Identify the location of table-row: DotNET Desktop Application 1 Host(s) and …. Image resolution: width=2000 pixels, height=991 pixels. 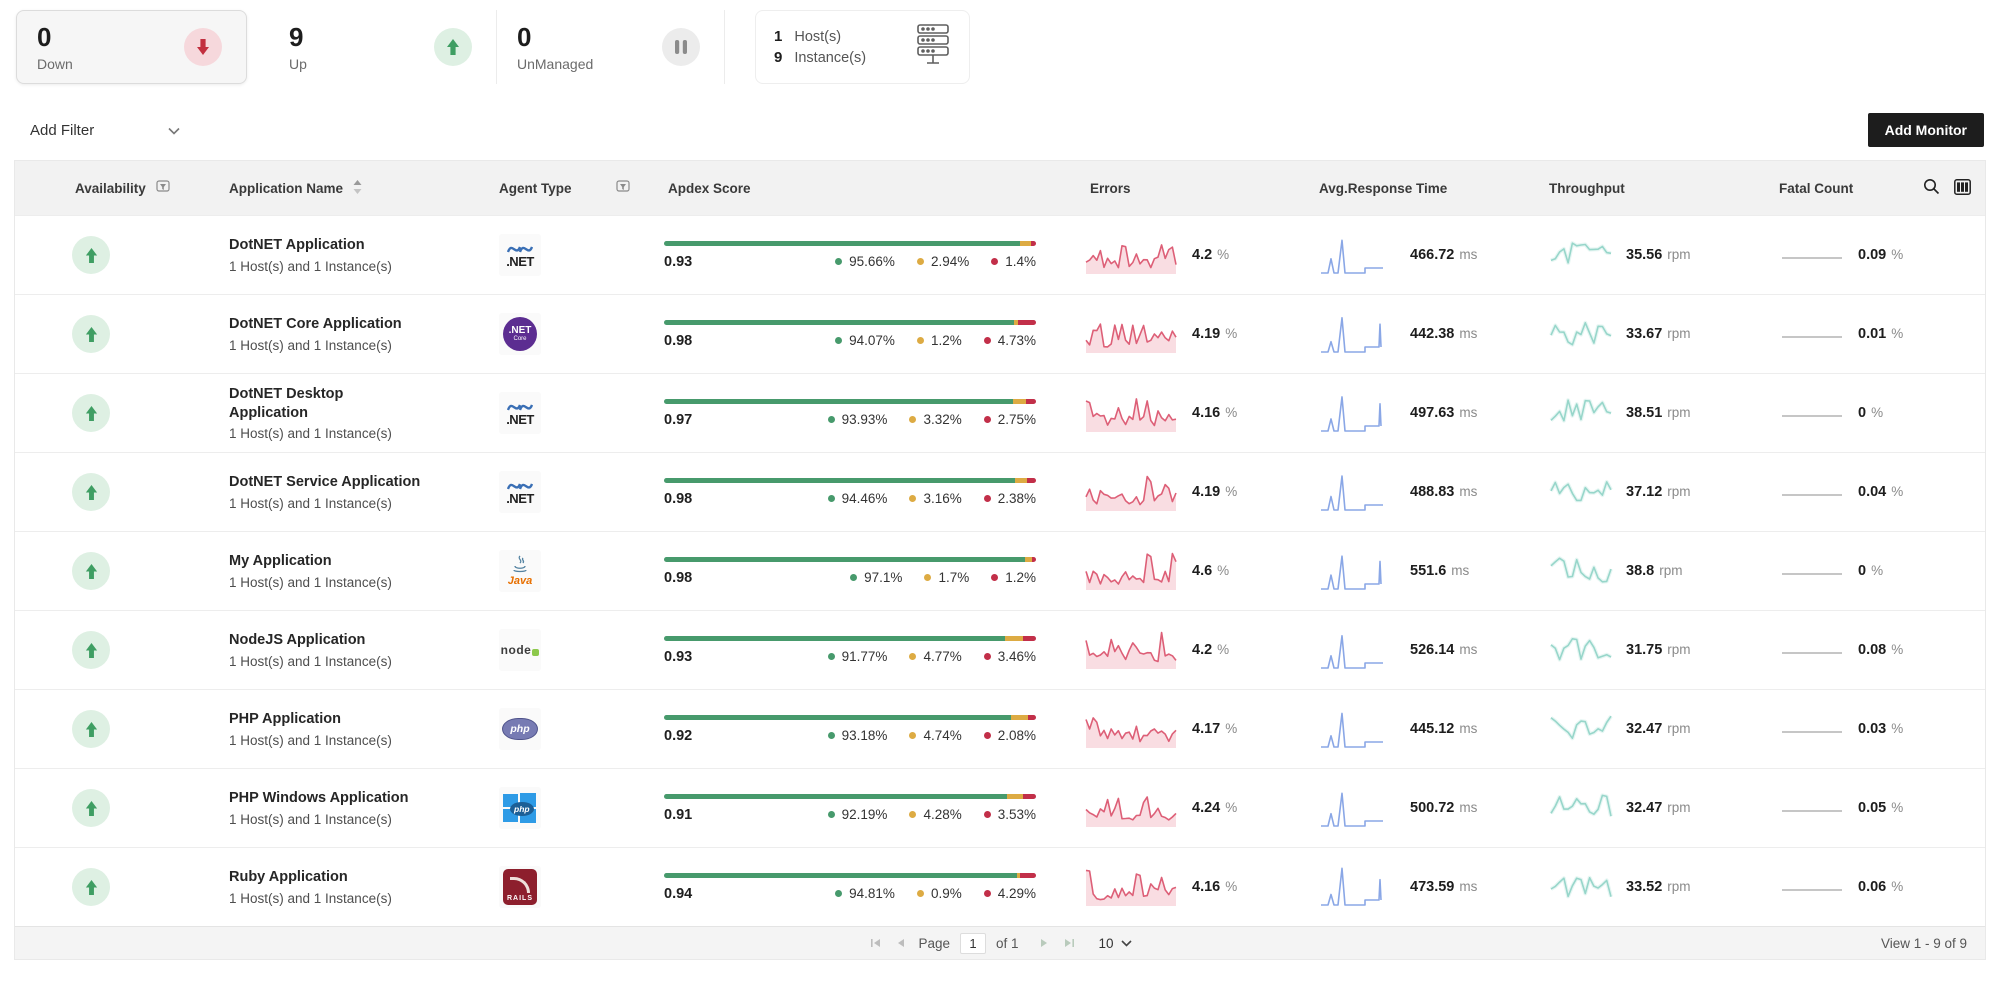
(1000, 412).